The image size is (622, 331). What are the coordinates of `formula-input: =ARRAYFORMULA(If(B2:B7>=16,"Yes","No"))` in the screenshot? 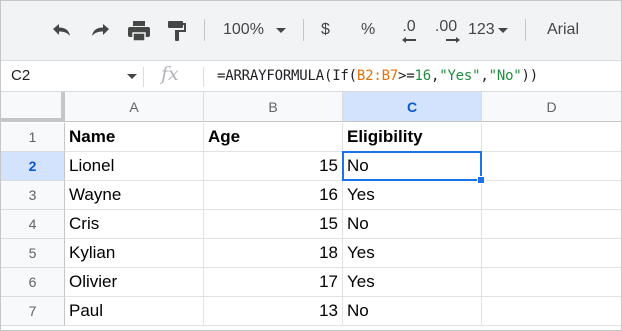 It's located at (377, 76).